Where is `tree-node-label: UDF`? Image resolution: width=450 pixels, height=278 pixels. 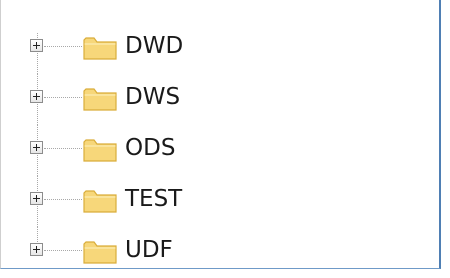
tree-node-label: UDF is located at coordinates (149, 250).